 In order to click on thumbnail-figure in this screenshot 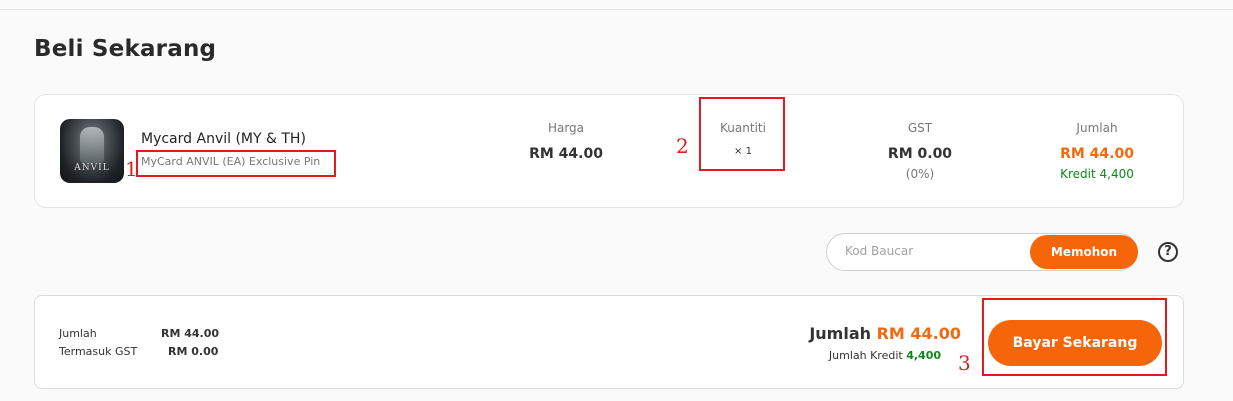, I will do `click(92, 145)`.